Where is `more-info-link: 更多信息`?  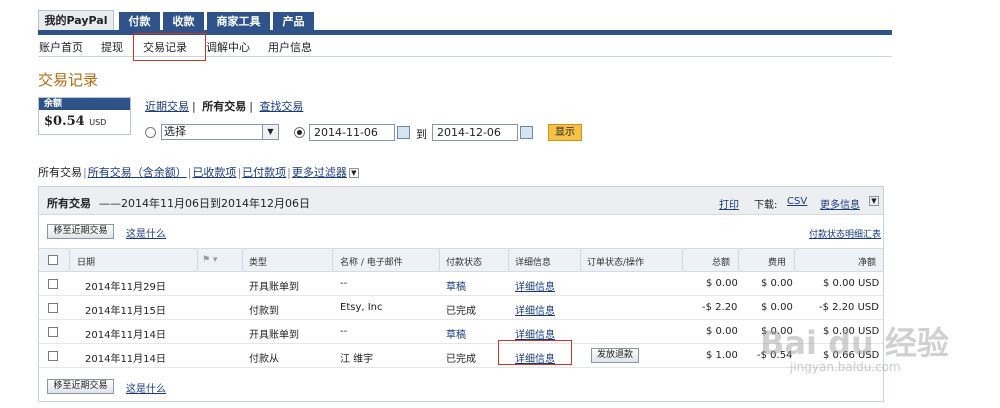 more-info-link: 更多信息 is located at coordinates (840, 203).